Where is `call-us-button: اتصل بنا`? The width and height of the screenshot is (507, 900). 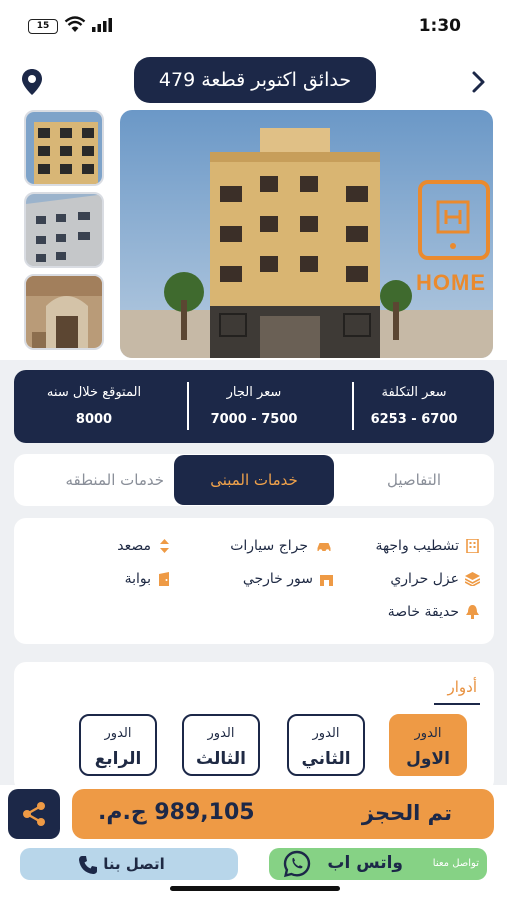 call-us-button: اتصل بنا is located at coordinates (129, 864).